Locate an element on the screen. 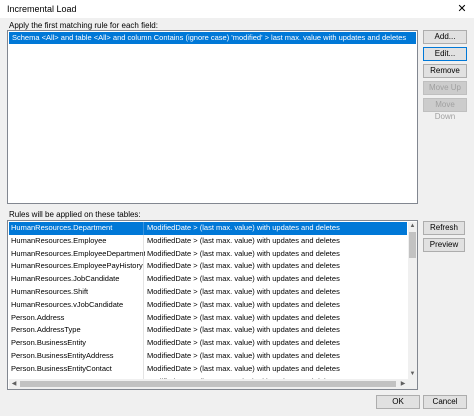 The height and width of the screenshot is (416, 474). table-name-cell: HumanResources.Department is located at coordinates (62, 227).